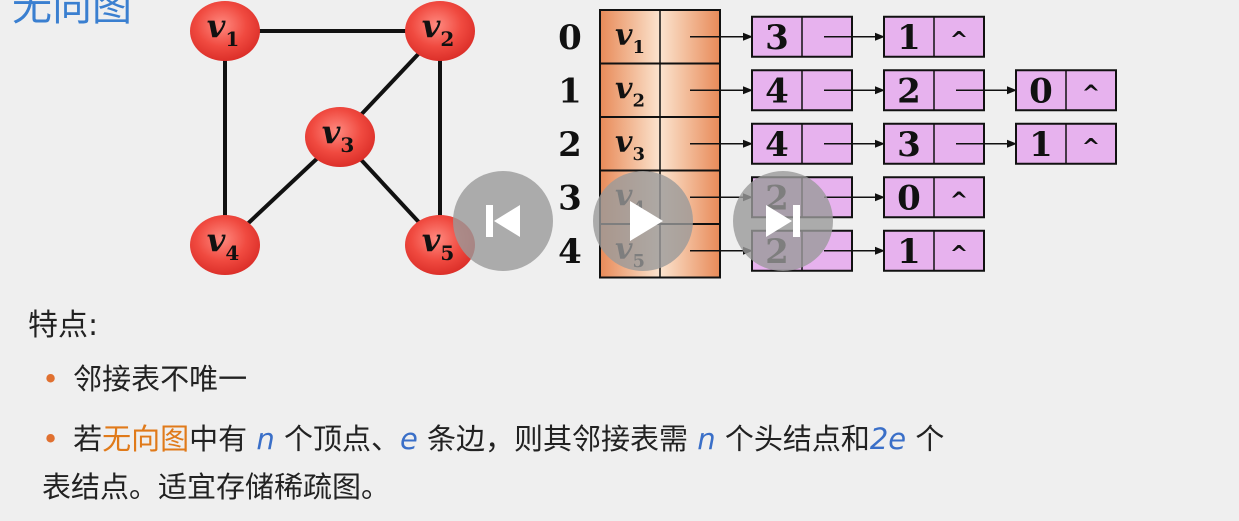 The width and height of the screenshot is (1239, 521). I want to click on bullet-item-1: • 邻接表不唯一, so click(144, 377).